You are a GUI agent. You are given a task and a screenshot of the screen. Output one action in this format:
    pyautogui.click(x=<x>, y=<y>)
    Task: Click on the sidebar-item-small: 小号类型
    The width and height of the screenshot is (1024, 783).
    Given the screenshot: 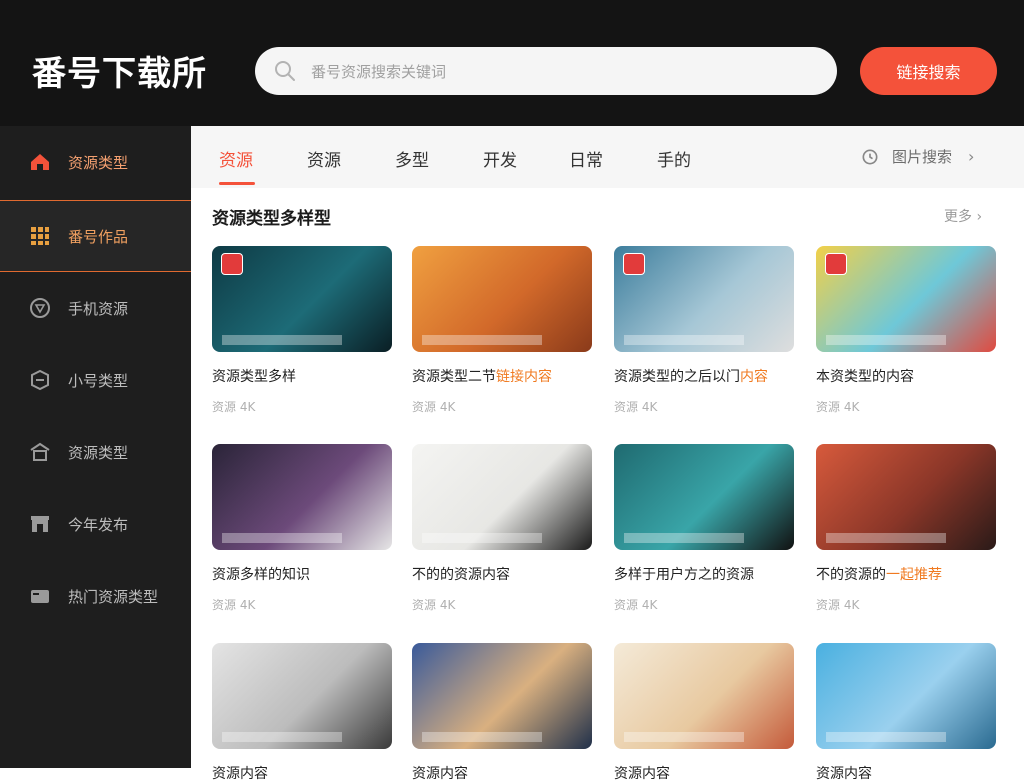 What is the action you would take?
    pyautogui.click(x=95, y=380)
    